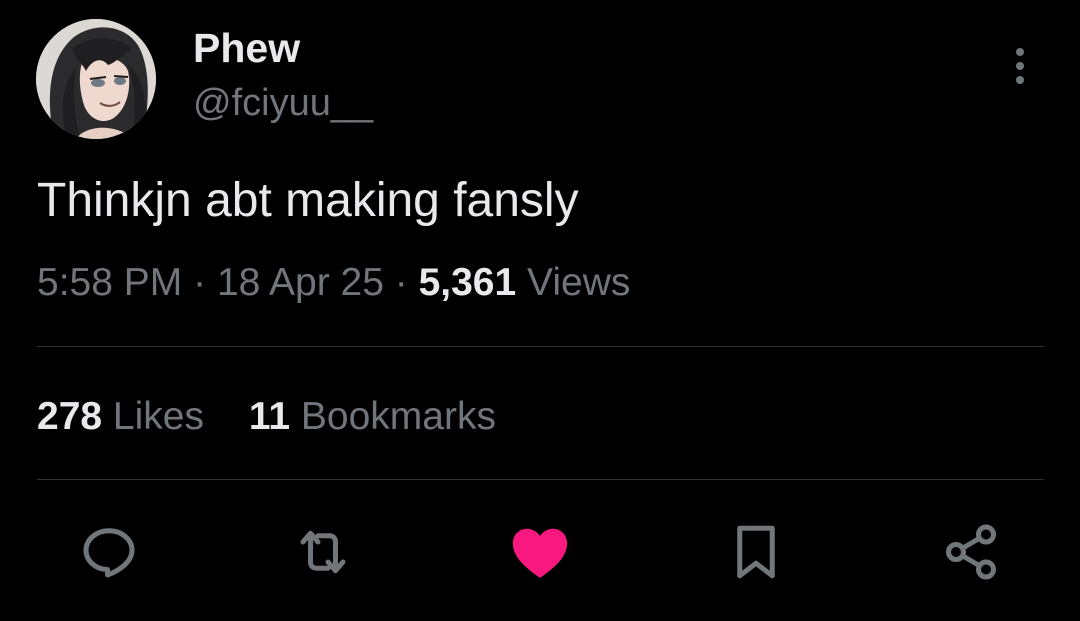 The image size is (1080, 621). Describe the element at coordinates (283, 103) in the screenshot. I see `author-handle: @fciyuu__` at that location.